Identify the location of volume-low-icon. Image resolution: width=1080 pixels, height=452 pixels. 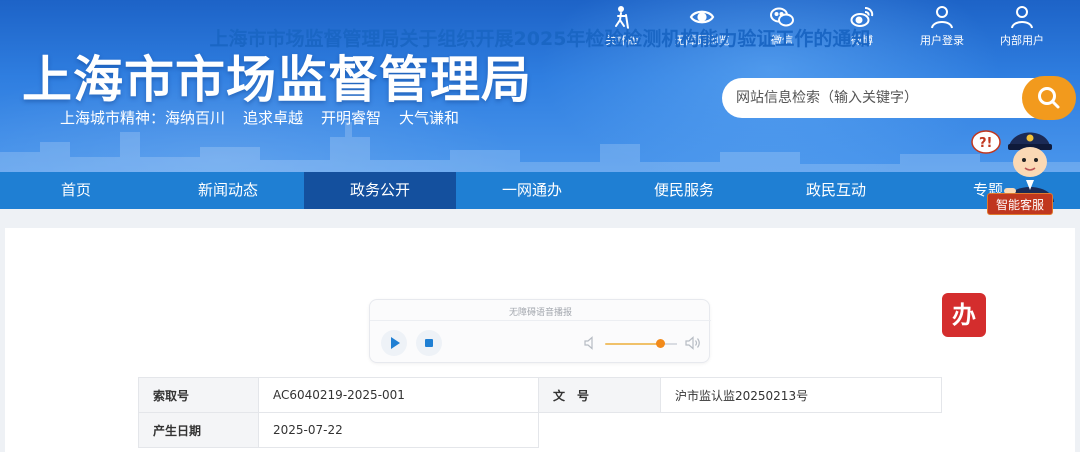
(590, 343).